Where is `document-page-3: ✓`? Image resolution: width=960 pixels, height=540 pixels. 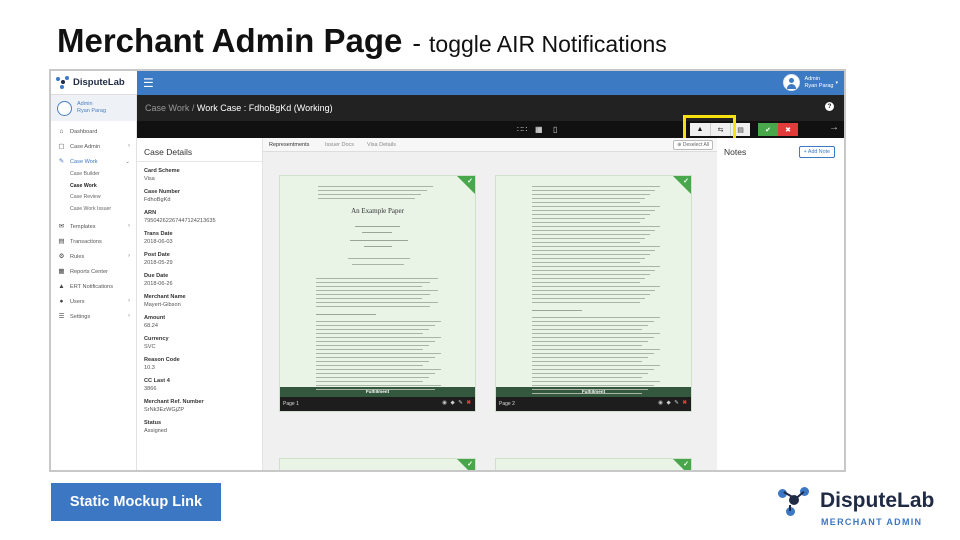
document-page-3: ✓ is located at coordinates (377, 464).